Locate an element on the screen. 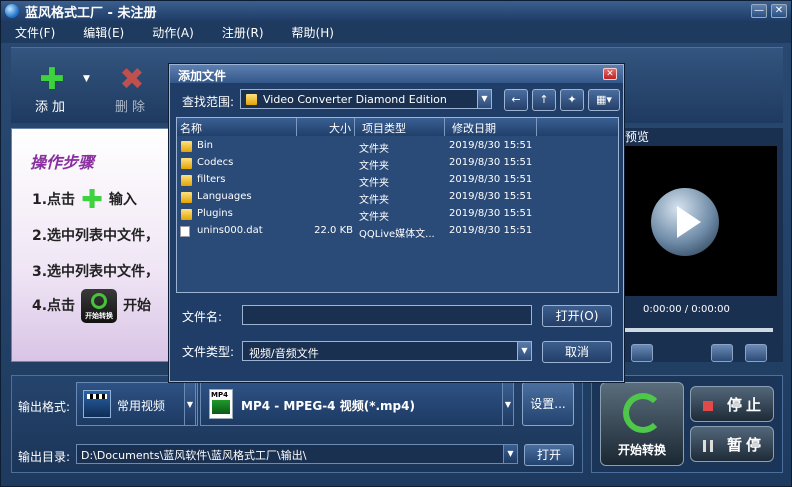 The width and height of the screenshot is (792, 487). new-folder-icon: ✦ is located at coordinates (572, 99).